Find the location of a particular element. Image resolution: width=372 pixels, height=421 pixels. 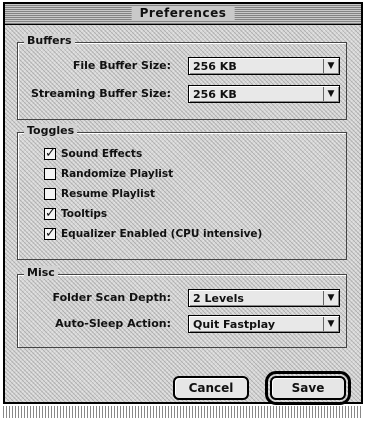

toggles-legend: Toggles is located at coordinates (51, 130).